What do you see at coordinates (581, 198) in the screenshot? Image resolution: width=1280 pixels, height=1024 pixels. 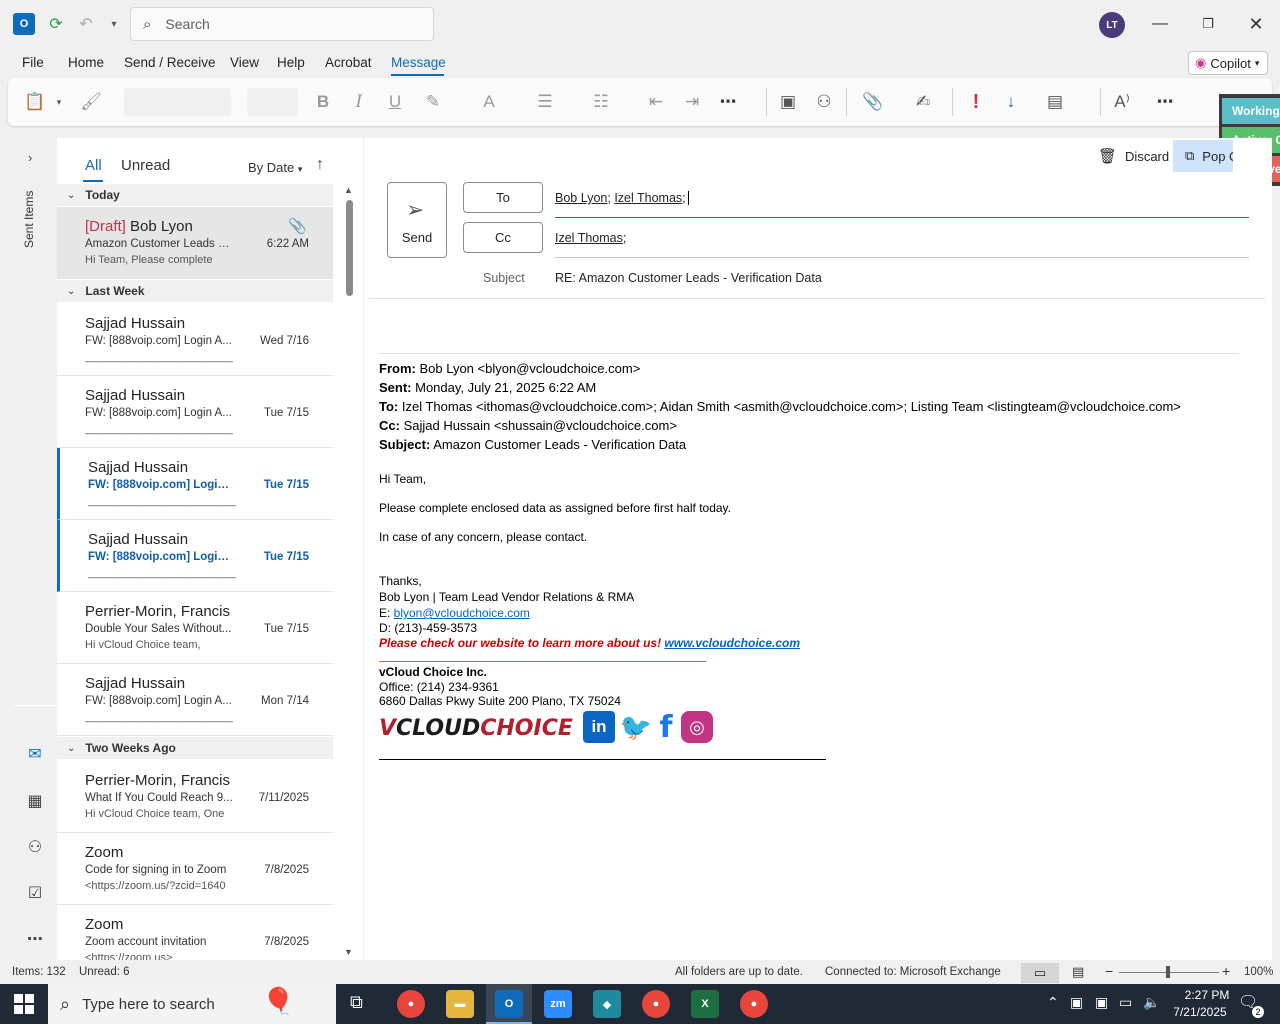 I see `recipient-chip: Bob Lyon` at bounding box center [581, 198].